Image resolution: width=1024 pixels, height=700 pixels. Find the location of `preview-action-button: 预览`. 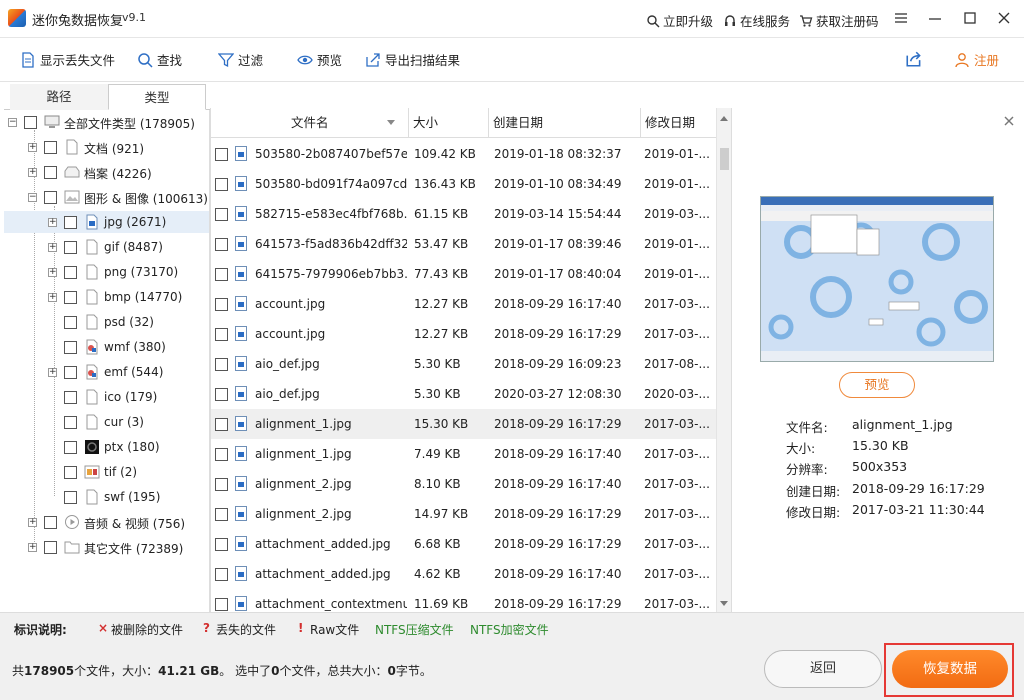

preview-action-button: 预览 is located at coordinates (877, 385).